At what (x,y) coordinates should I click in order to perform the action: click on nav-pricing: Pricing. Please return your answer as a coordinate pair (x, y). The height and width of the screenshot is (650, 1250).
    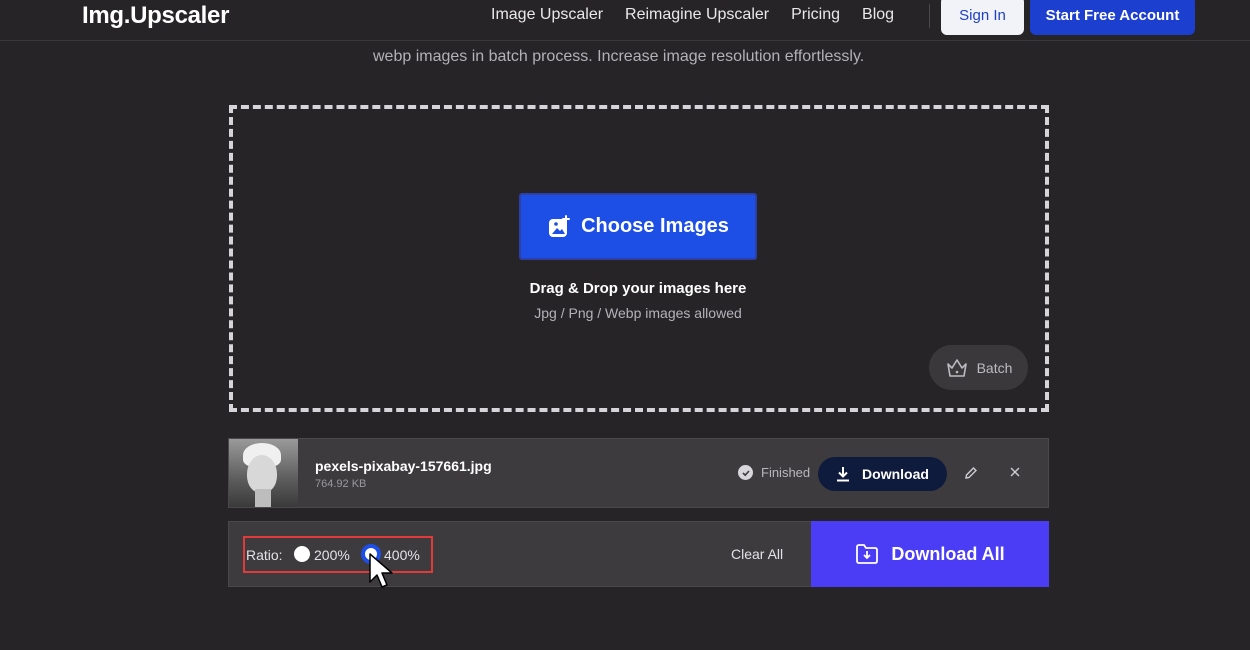
    Looking at the image, I should click on (815, 15).